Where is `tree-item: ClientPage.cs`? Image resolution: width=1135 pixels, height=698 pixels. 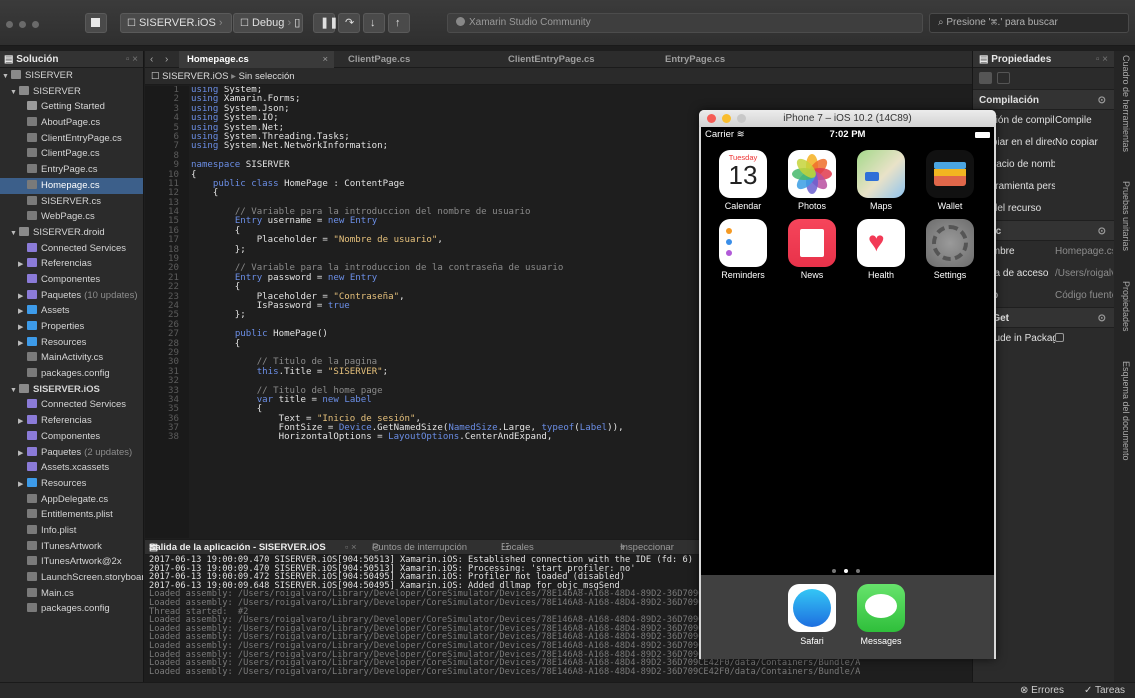 tree-item: ClientPage.cs is located at coordinates (71, 154).